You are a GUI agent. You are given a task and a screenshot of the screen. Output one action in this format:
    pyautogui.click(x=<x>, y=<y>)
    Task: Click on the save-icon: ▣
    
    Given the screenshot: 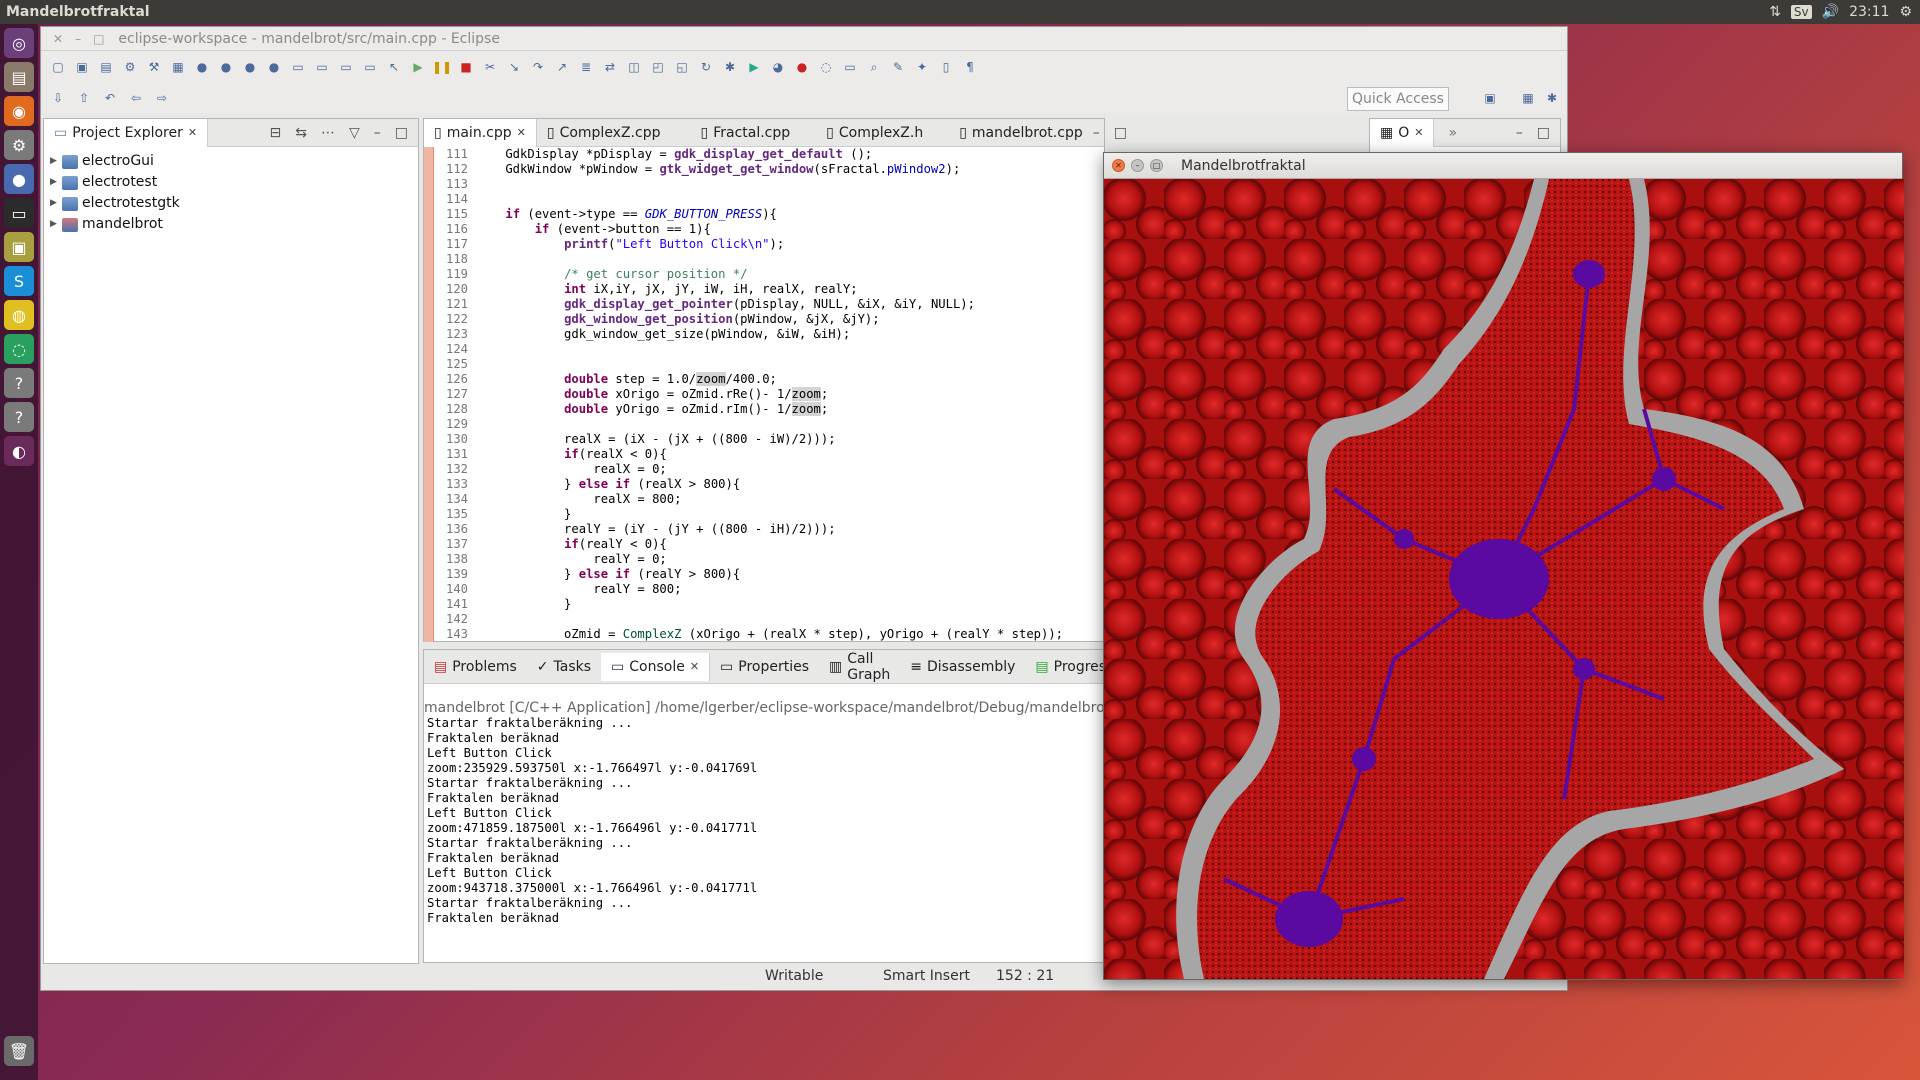 What is the action you would take?
    pyautogui.click(x=82, y=67)
    